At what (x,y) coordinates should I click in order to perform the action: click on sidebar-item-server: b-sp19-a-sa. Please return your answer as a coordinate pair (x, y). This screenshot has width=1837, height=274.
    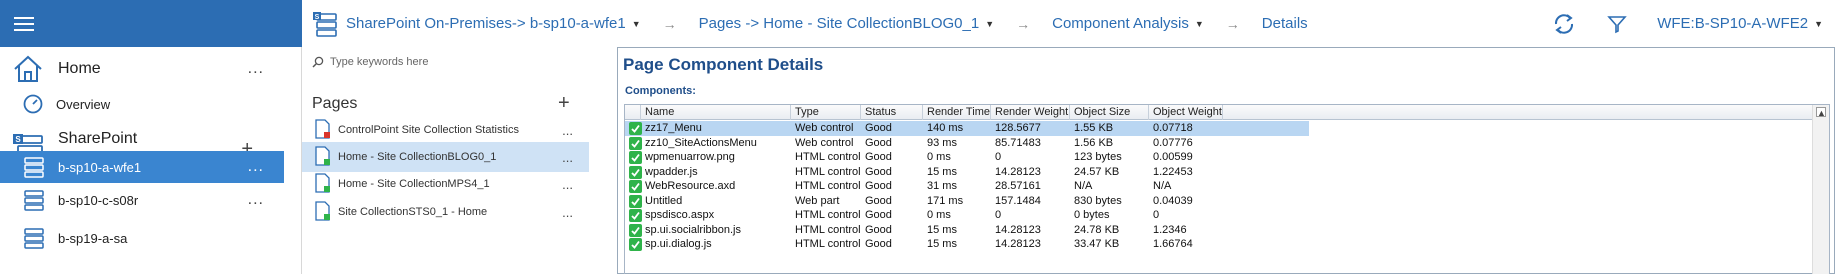
    Looking at the image, I should click on (142, 238).